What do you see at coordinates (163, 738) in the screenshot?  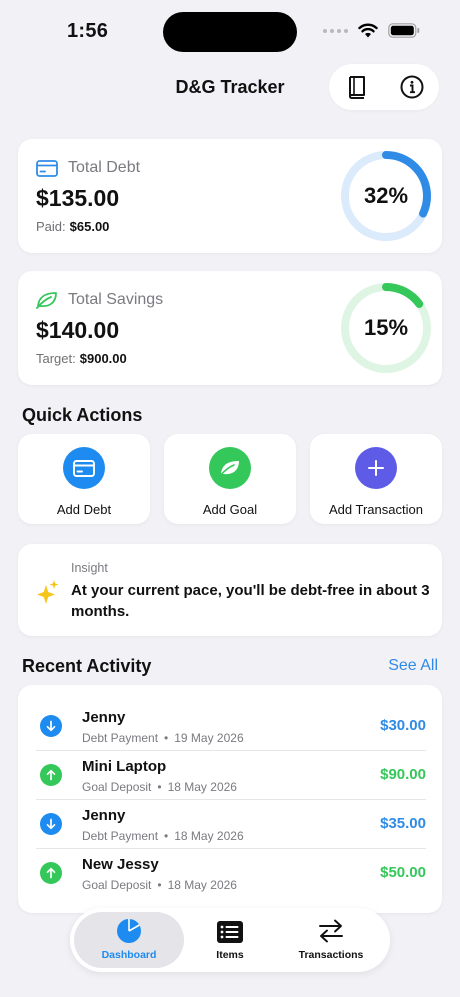 I see `activity-meta: Debt Payment • 19 May 2026` at bounding box center [163, 738].